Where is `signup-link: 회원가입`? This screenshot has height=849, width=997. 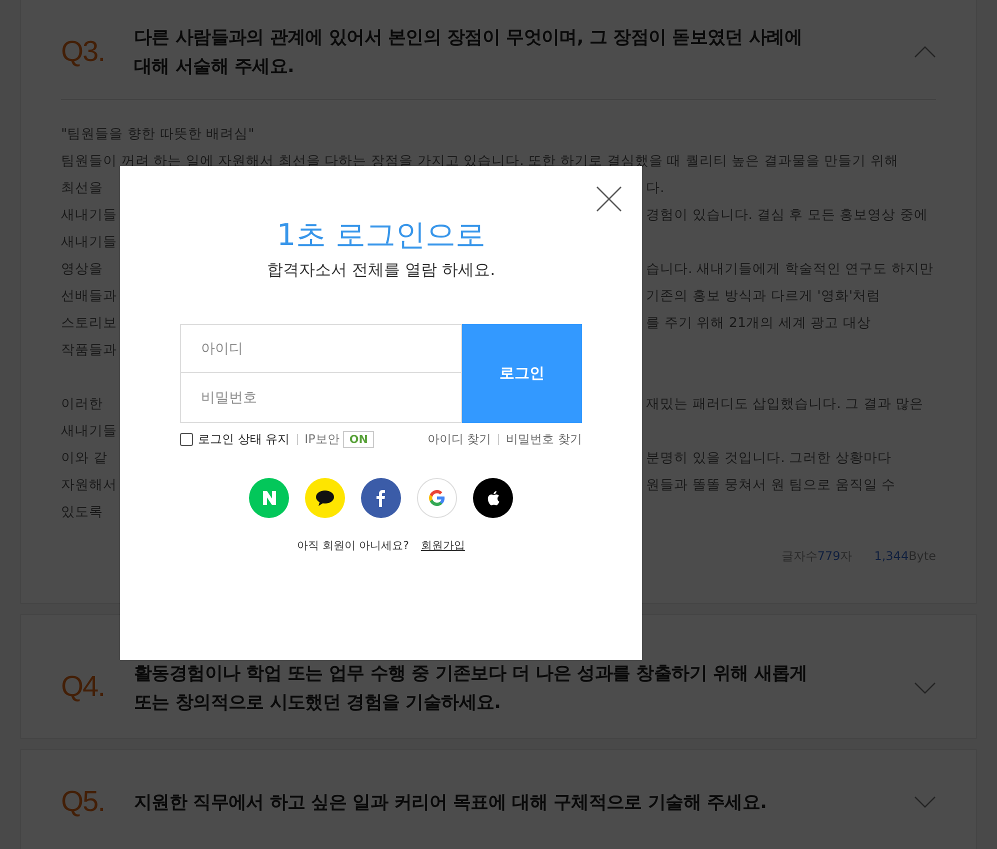
signup-link: 회원가입 is located at coordinates (442, 545).